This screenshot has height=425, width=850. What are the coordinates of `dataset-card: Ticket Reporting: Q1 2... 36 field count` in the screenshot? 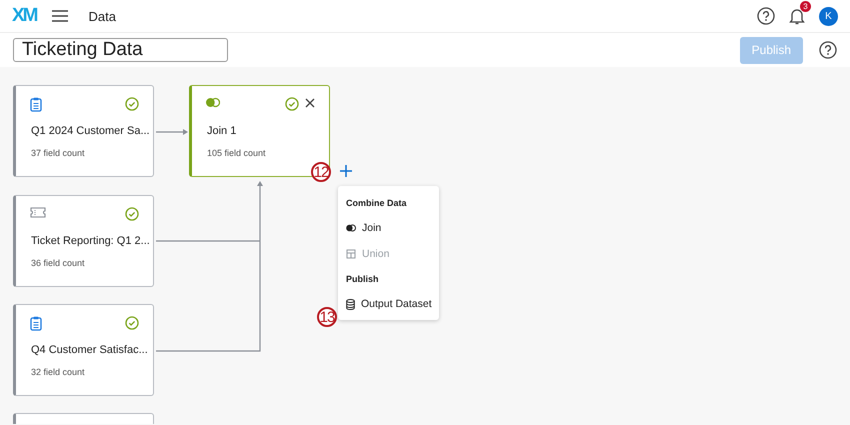 It's located at (83, 240).